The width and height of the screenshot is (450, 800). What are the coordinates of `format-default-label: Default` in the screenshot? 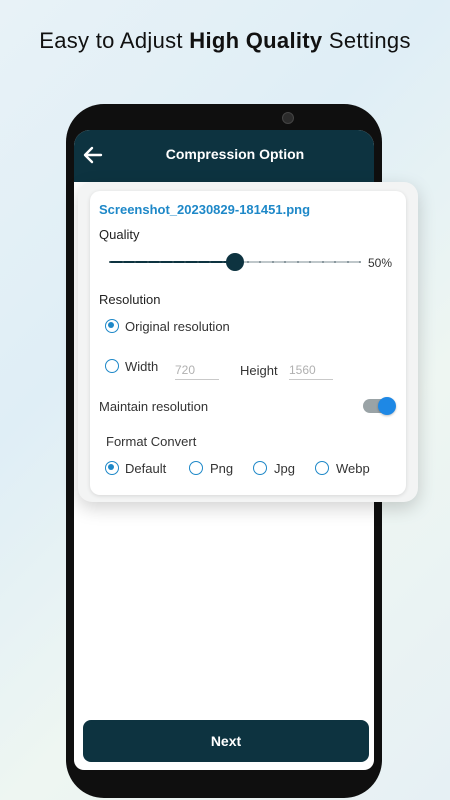 It's located at (145, 468).